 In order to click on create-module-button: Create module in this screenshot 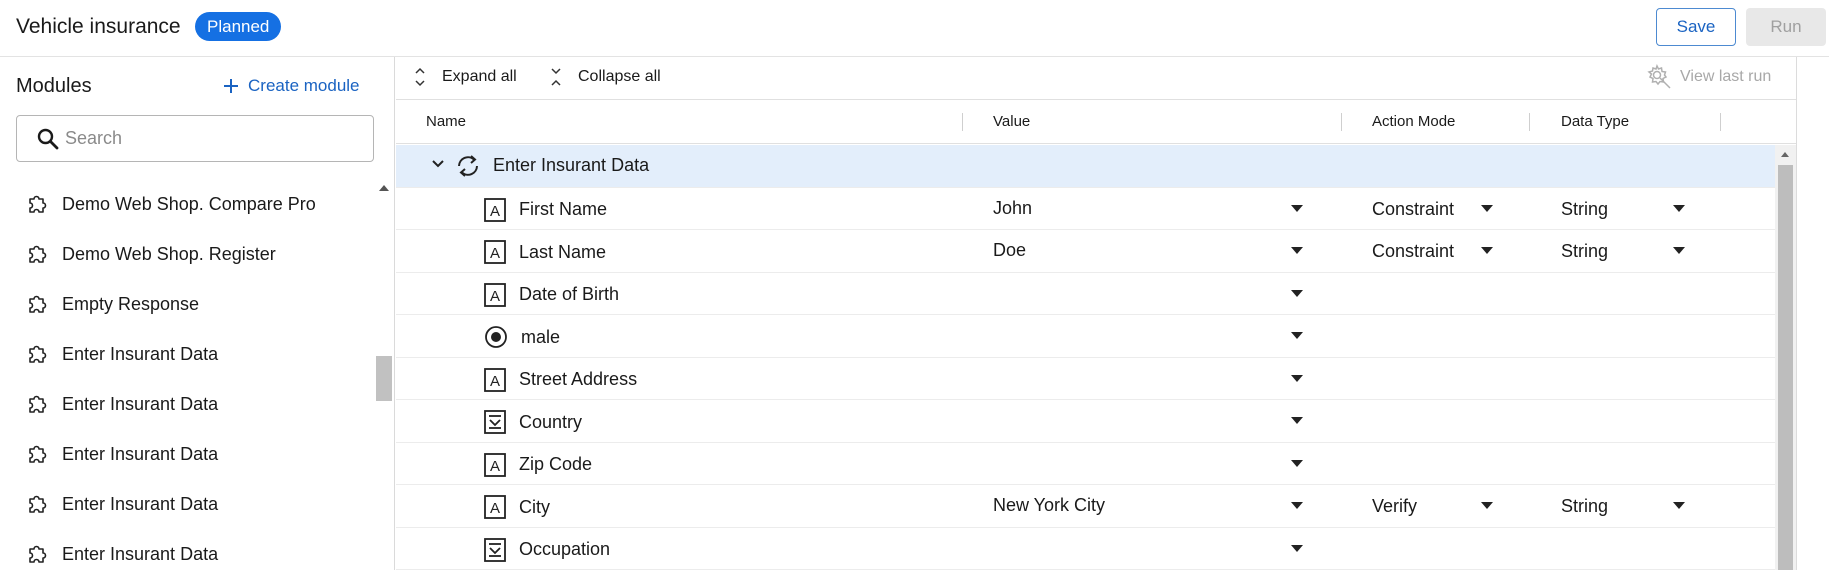, I will do `click(292, 86)`.